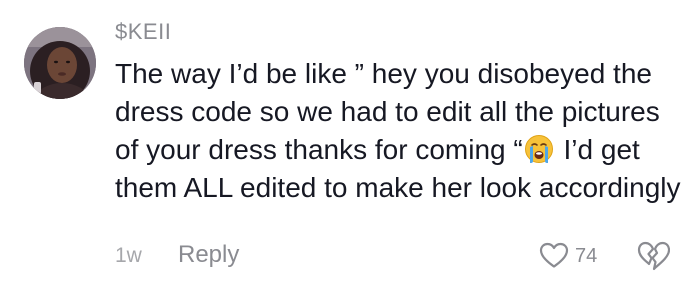 This screenshot has width=700, height=288. I want to click on comment-meta: 1w Reply 74, so click(400, 256).